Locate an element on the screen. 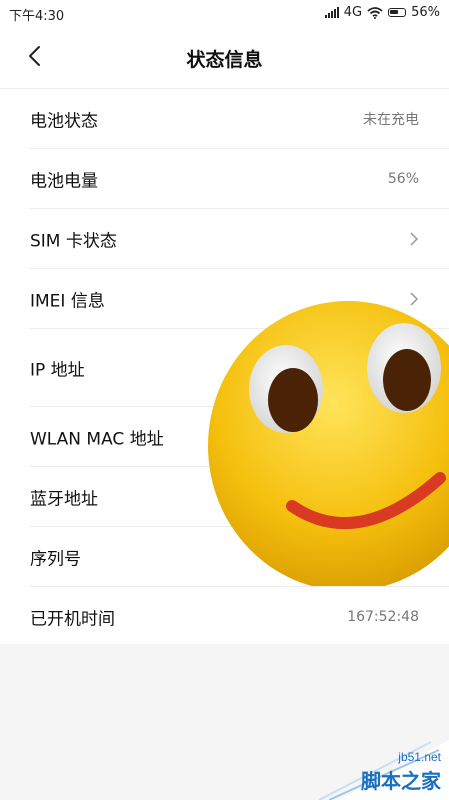 The width and height of the screenshot is (449, 800). status-bar: 下午4:30 4G 56% is located at coordinates (224, 13).